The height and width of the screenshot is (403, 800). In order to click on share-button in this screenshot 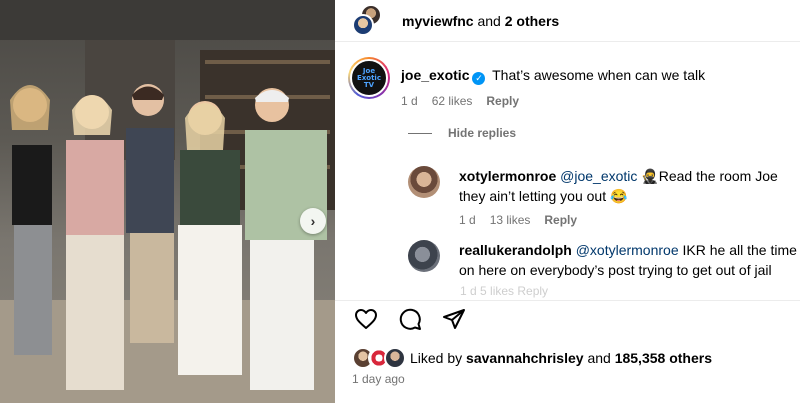, I will do `click(454, 319)`.